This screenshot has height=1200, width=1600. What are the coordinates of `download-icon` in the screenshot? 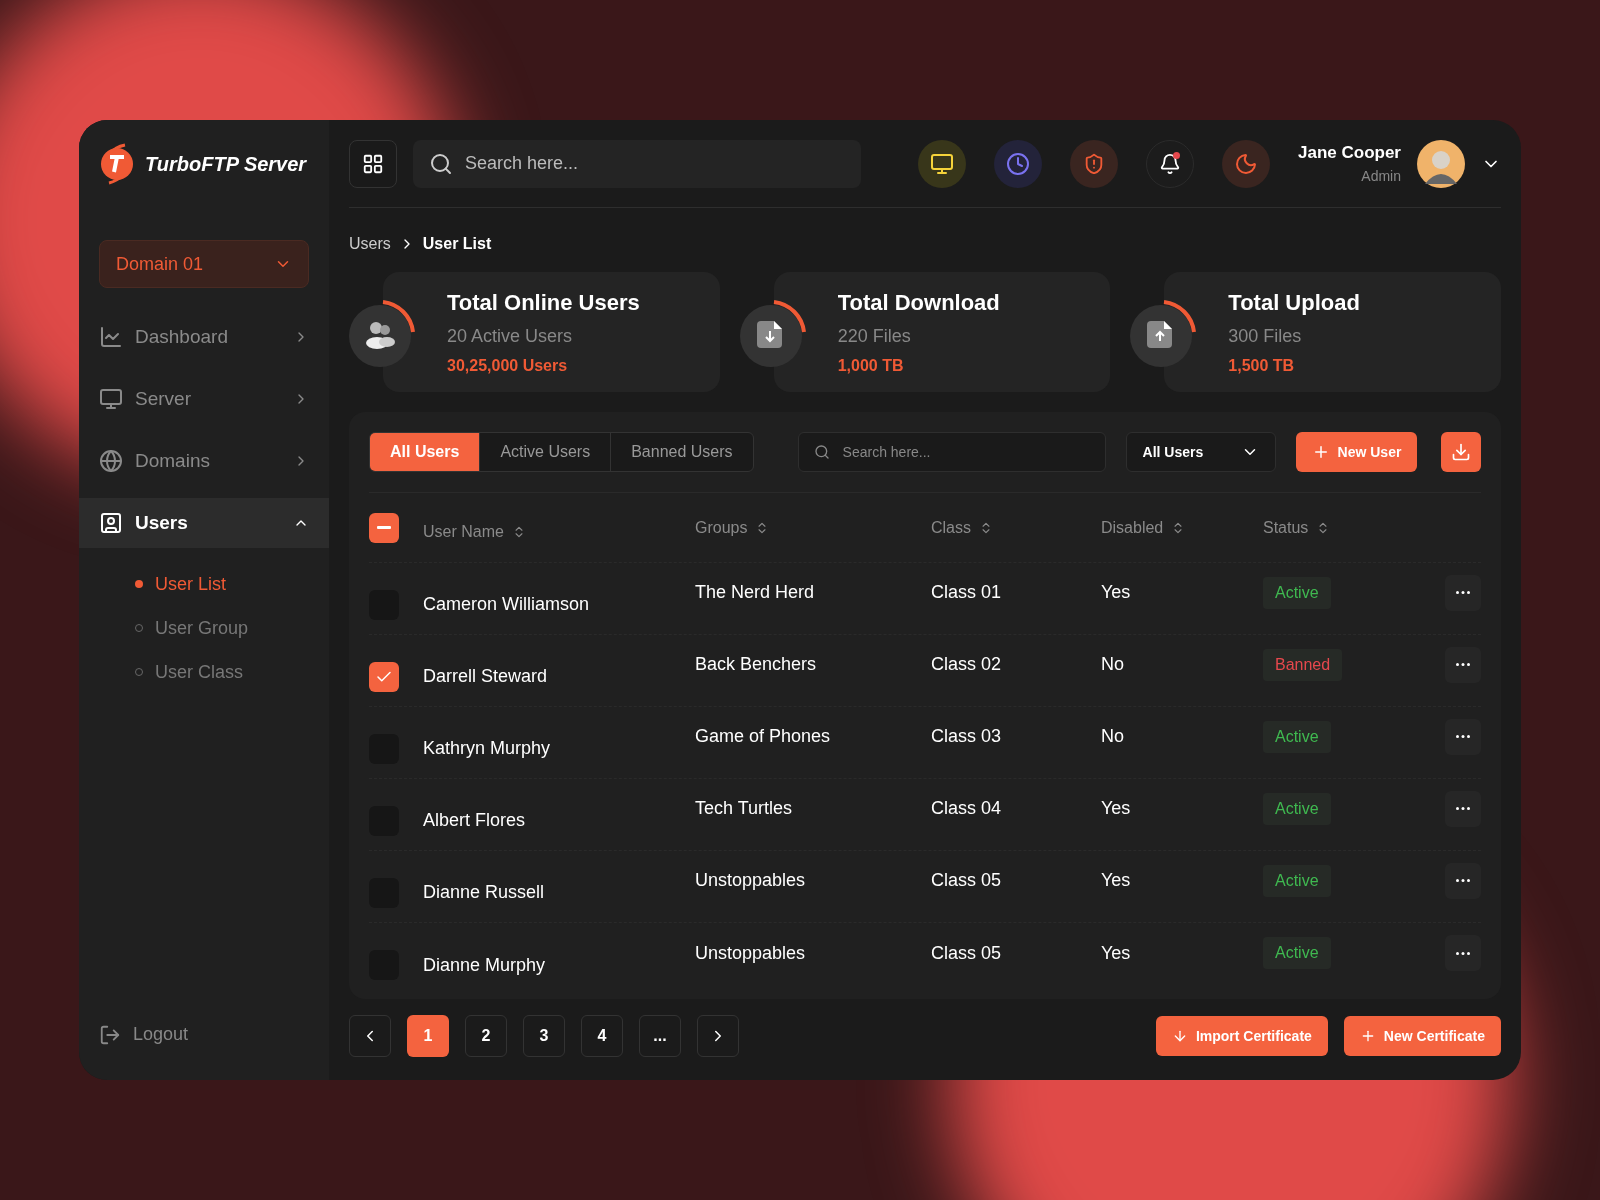 It's located at (1461, 452).